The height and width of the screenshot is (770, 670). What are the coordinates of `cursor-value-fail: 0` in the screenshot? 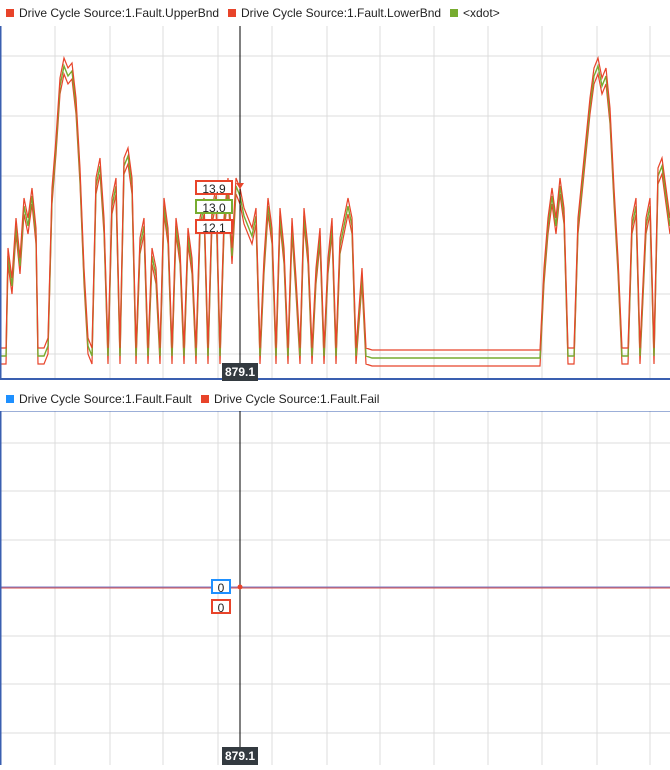 It's located at (221, 607).